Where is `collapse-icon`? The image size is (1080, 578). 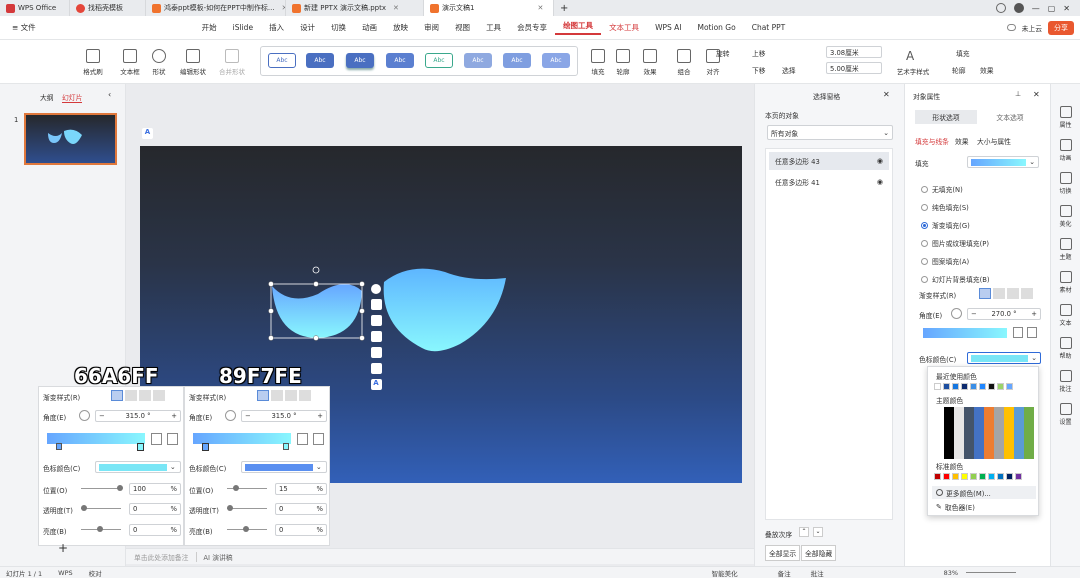 collapse-icon is located at coordinates (376, 289).